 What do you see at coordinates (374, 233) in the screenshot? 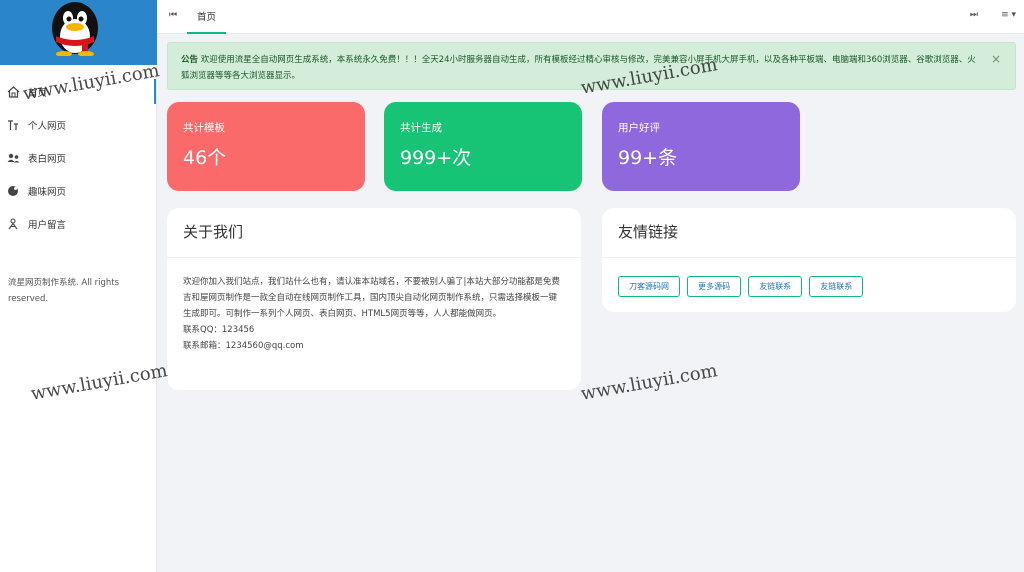
I see `about-title: 关于我们` at bounding box center [374, 233].